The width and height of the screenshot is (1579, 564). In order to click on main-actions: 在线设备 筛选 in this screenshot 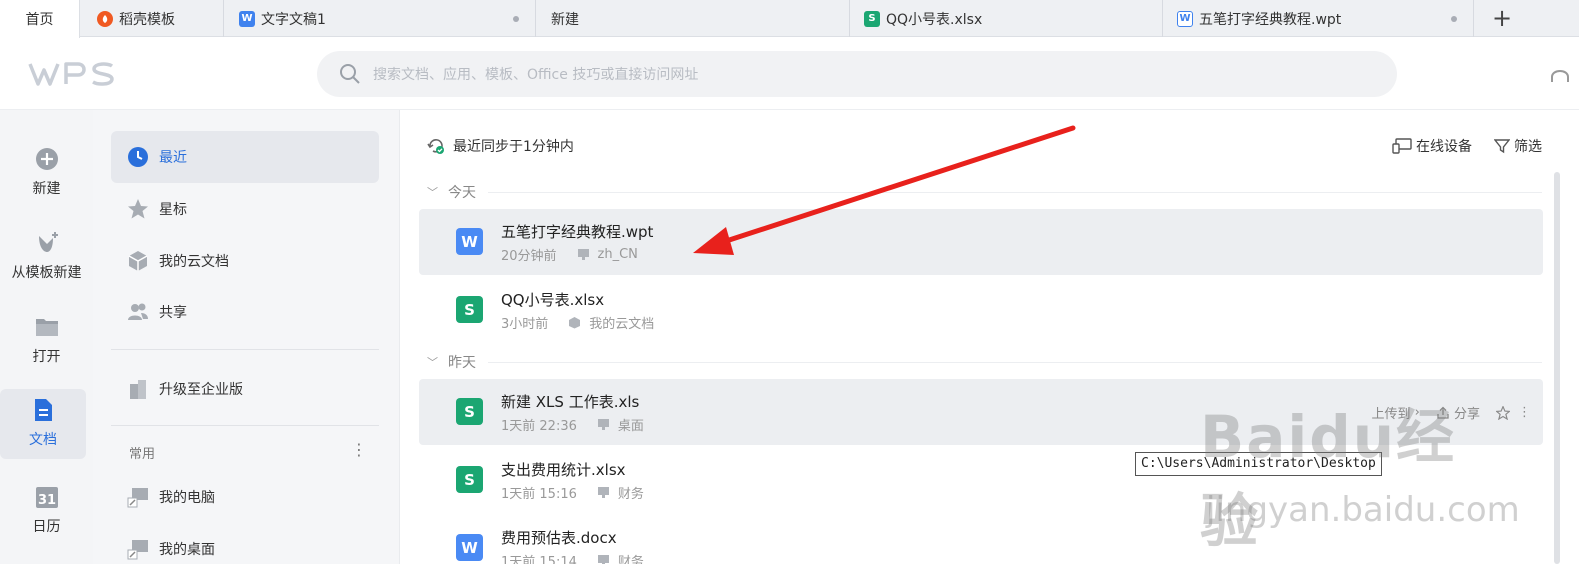, I will do `click(1456, 146)`.